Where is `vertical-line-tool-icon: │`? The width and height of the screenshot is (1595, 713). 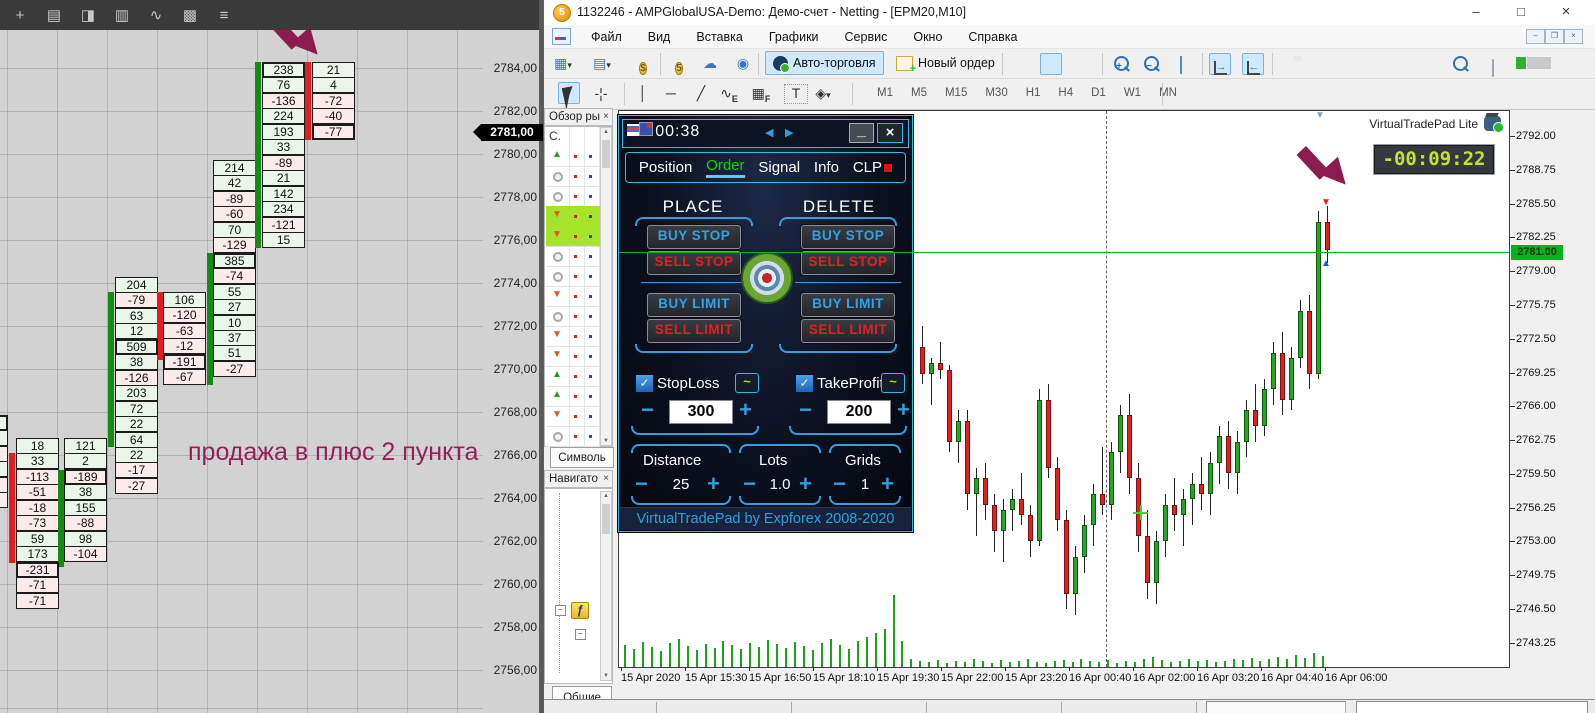
vertical-line-tool-icon: │ is located at coordinates (643, 93).